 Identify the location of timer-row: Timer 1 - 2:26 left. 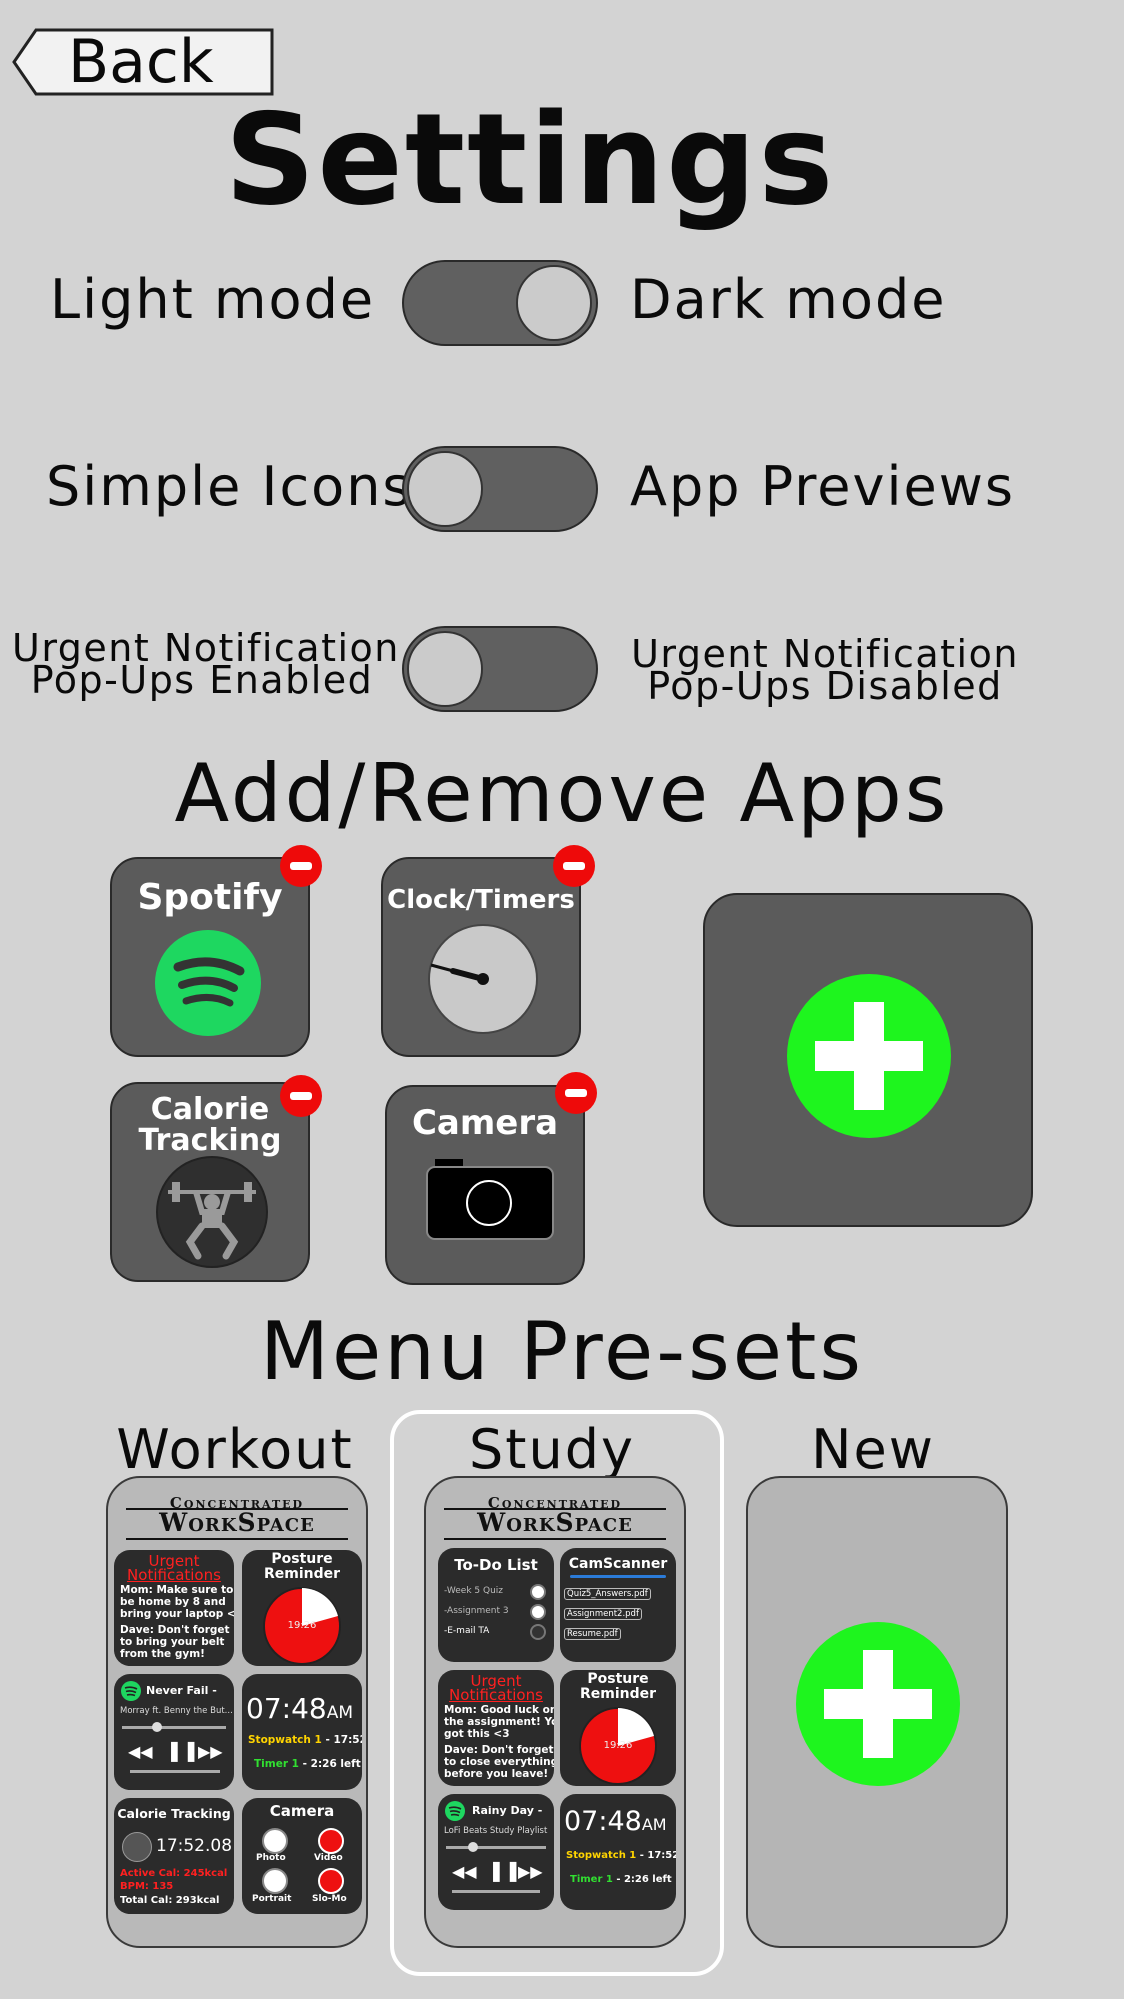
(307, 1764).